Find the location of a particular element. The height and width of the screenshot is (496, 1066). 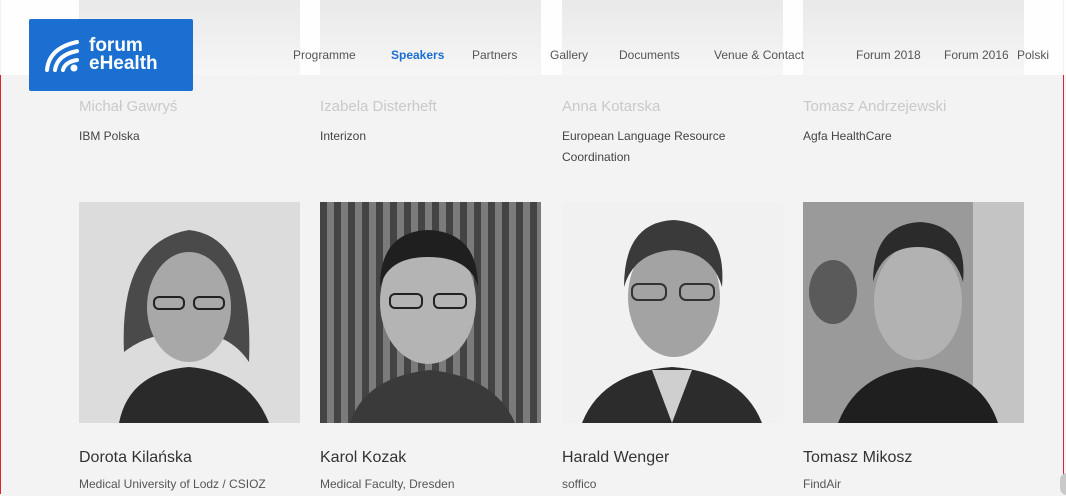

nav-item-documents: Documents is located at coordinates (649, 55).